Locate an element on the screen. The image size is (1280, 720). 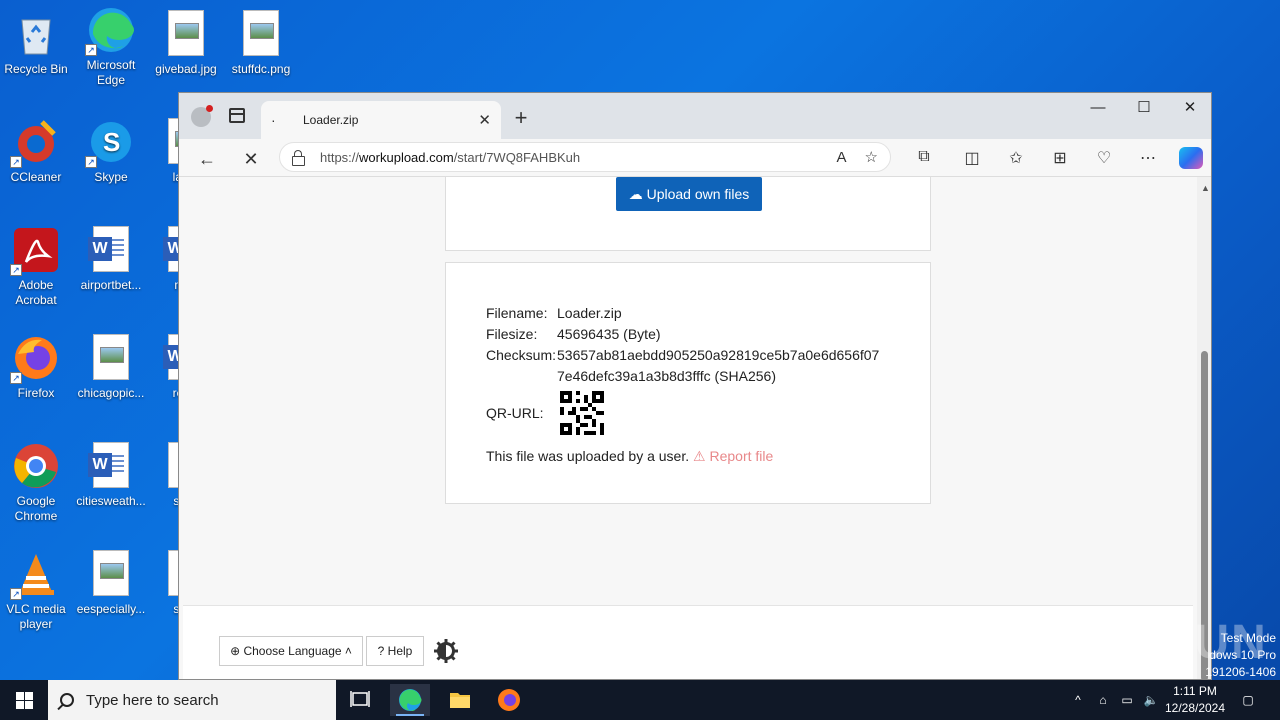
favorites-icon: ✩ is located at coordinates (1016, 158).